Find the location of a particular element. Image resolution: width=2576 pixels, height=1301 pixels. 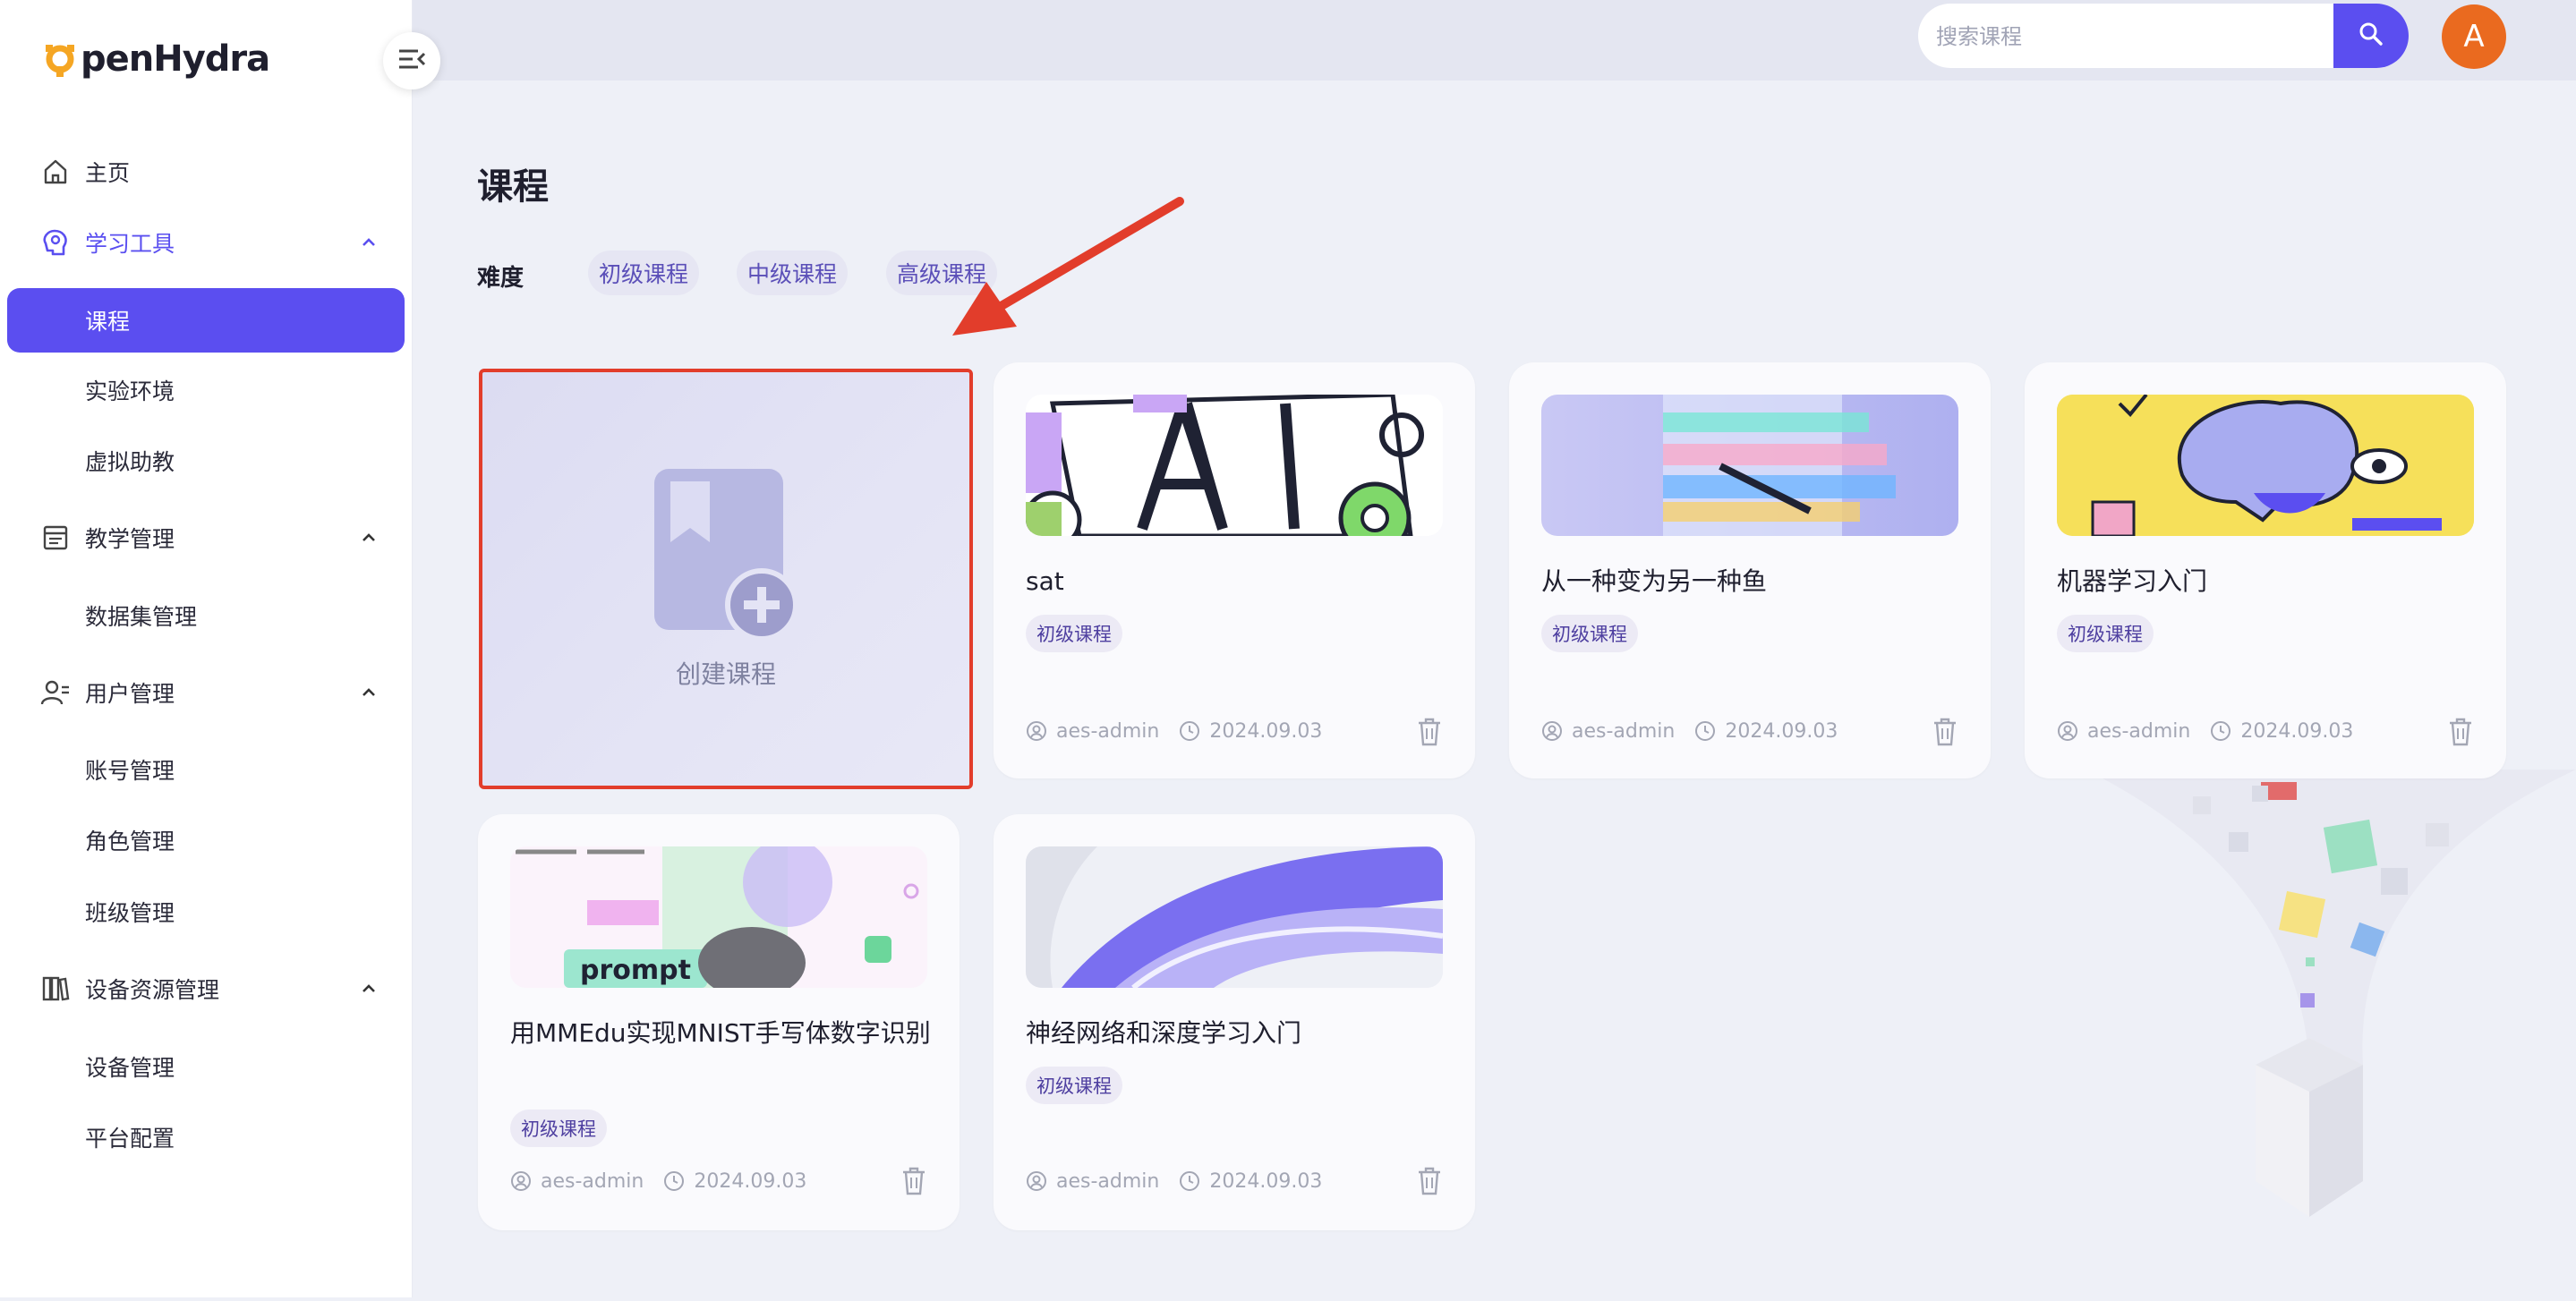

sidebar-item-label: 虚拟助教 is located at coordinates (130, 462).